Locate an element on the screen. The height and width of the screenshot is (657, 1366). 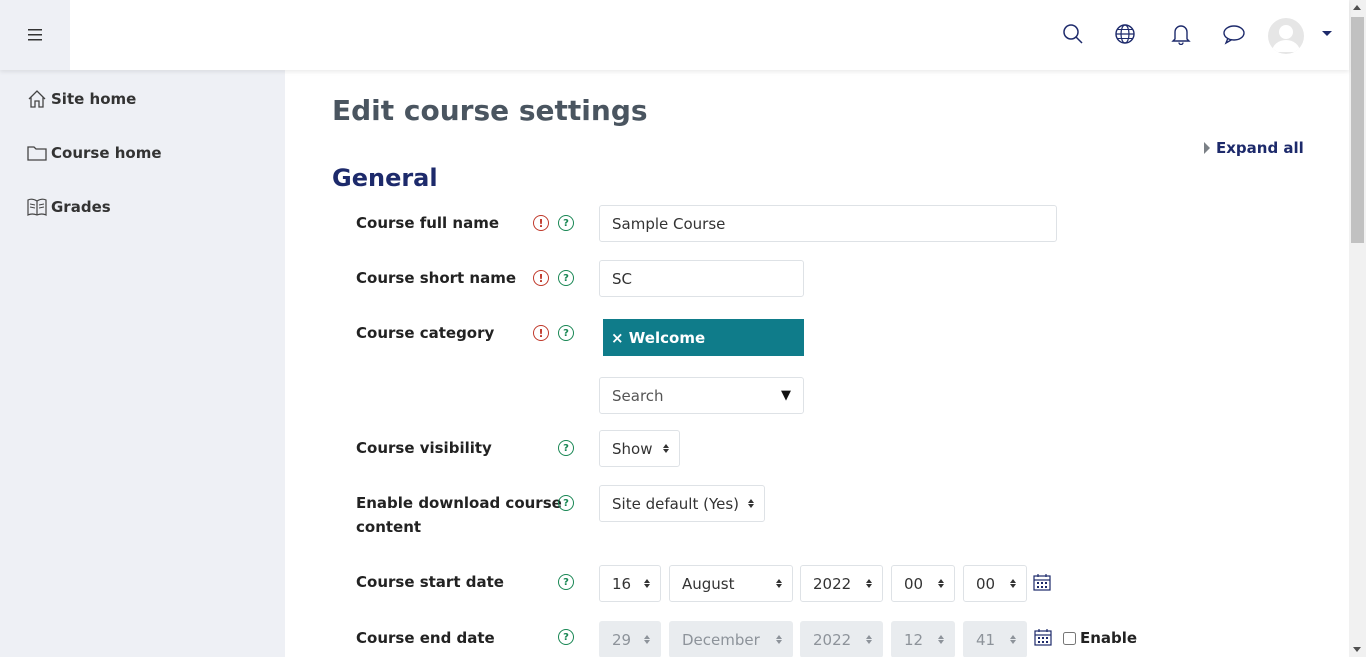
expand-triangle-icon is located at coordinates (1207, 148).